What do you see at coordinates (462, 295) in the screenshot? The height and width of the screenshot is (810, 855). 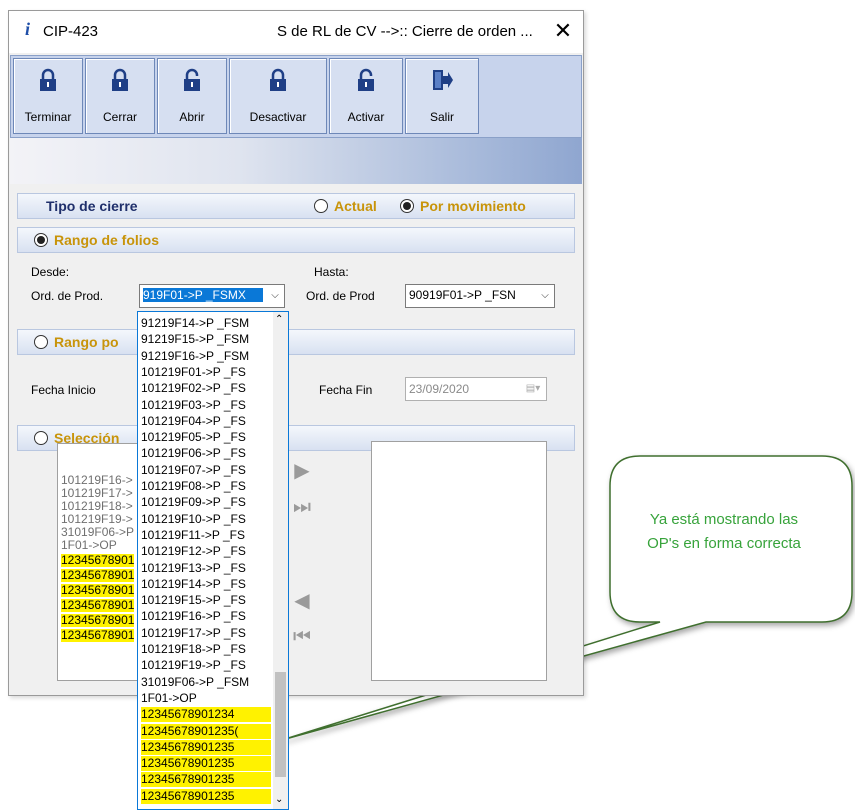 I see `hasta-value: 90919F01->P _FSN` at bounding box center [462, 295].